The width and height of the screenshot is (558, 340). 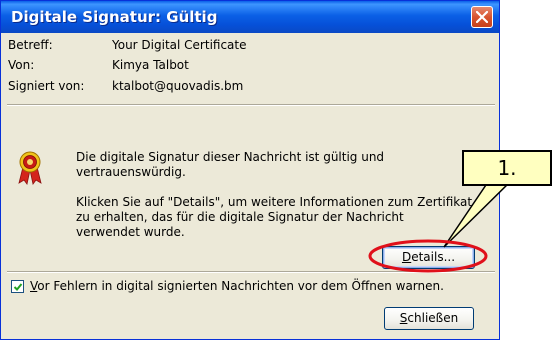 I want to click on callout-number: 1., so click(x=507, y=168).